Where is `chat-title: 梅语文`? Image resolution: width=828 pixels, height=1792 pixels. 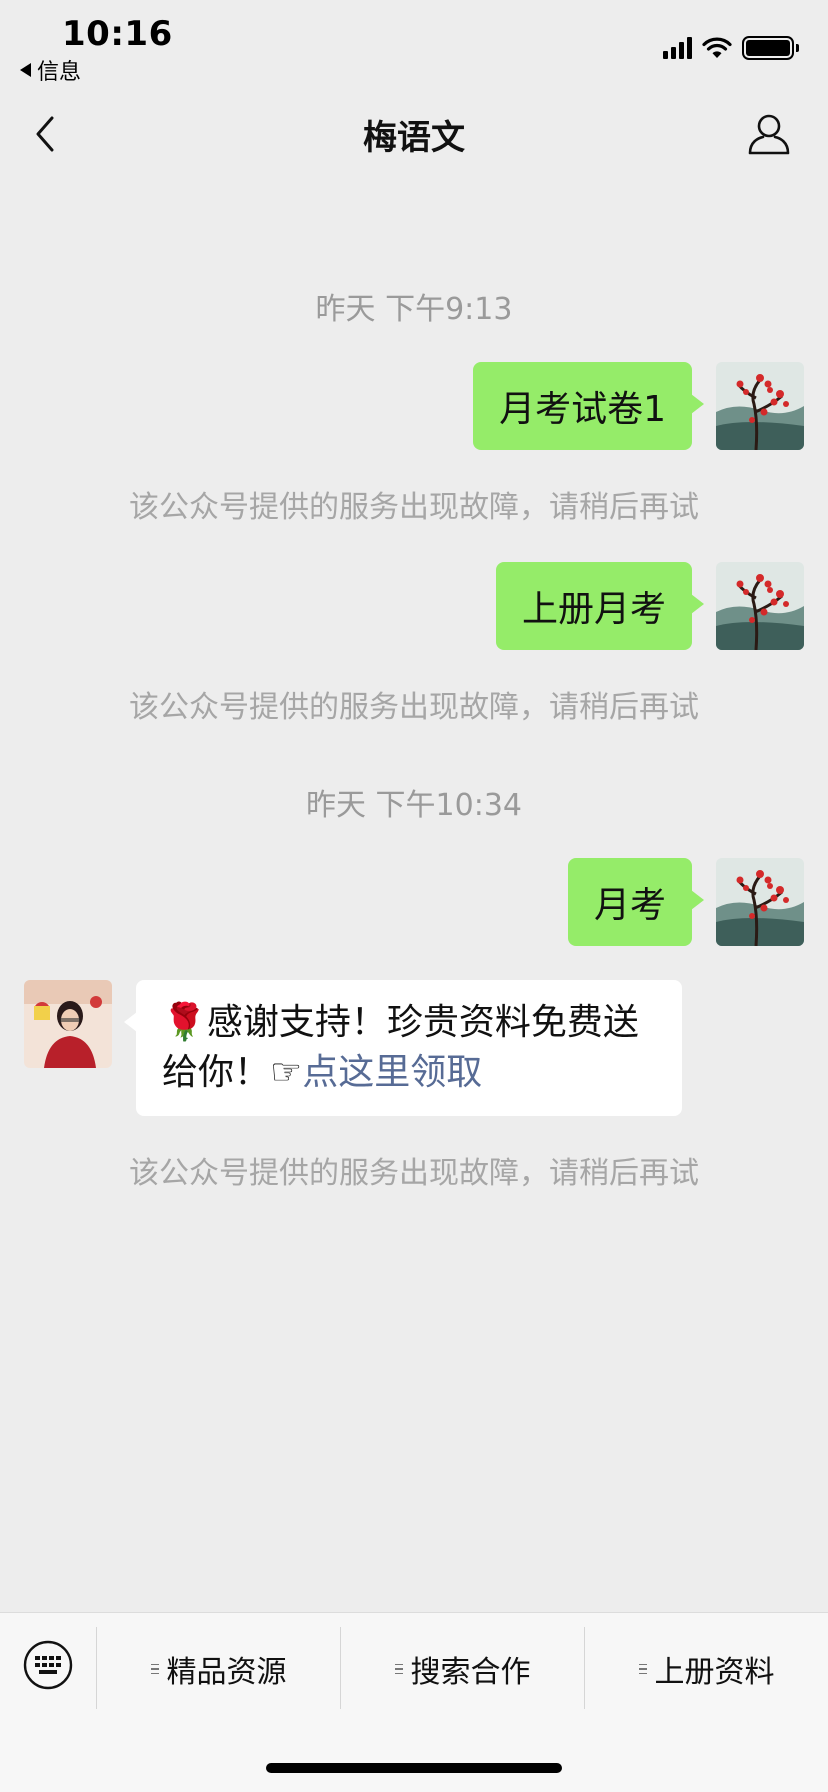
chat-title: 梅语文 is located at coordinates (414, 138).